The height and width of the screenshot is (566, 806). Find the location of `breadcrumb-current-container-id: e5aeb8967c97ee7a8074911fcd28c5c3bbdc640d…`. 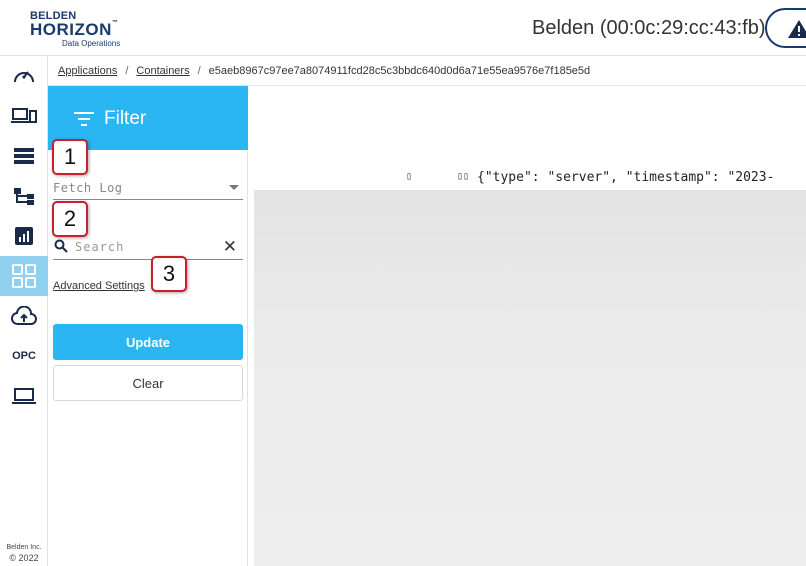

breadcrumb-current-container-id: e5aeb8967c97ee7a8074911fcd28c5c3bbdc640d… is located at coordinates (399, 70).